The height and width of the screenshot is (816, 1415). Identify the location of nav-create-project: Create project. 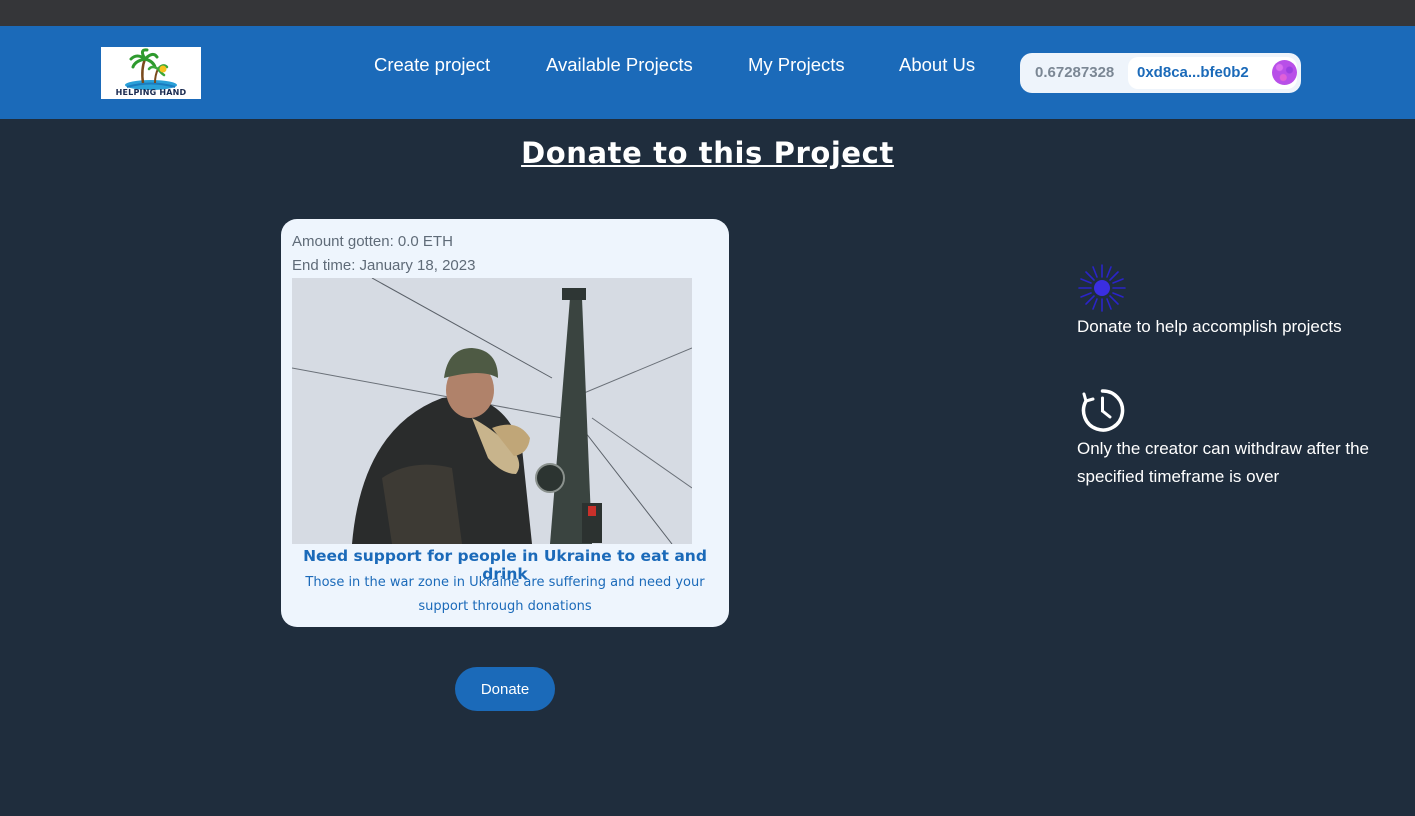
(432, 65).